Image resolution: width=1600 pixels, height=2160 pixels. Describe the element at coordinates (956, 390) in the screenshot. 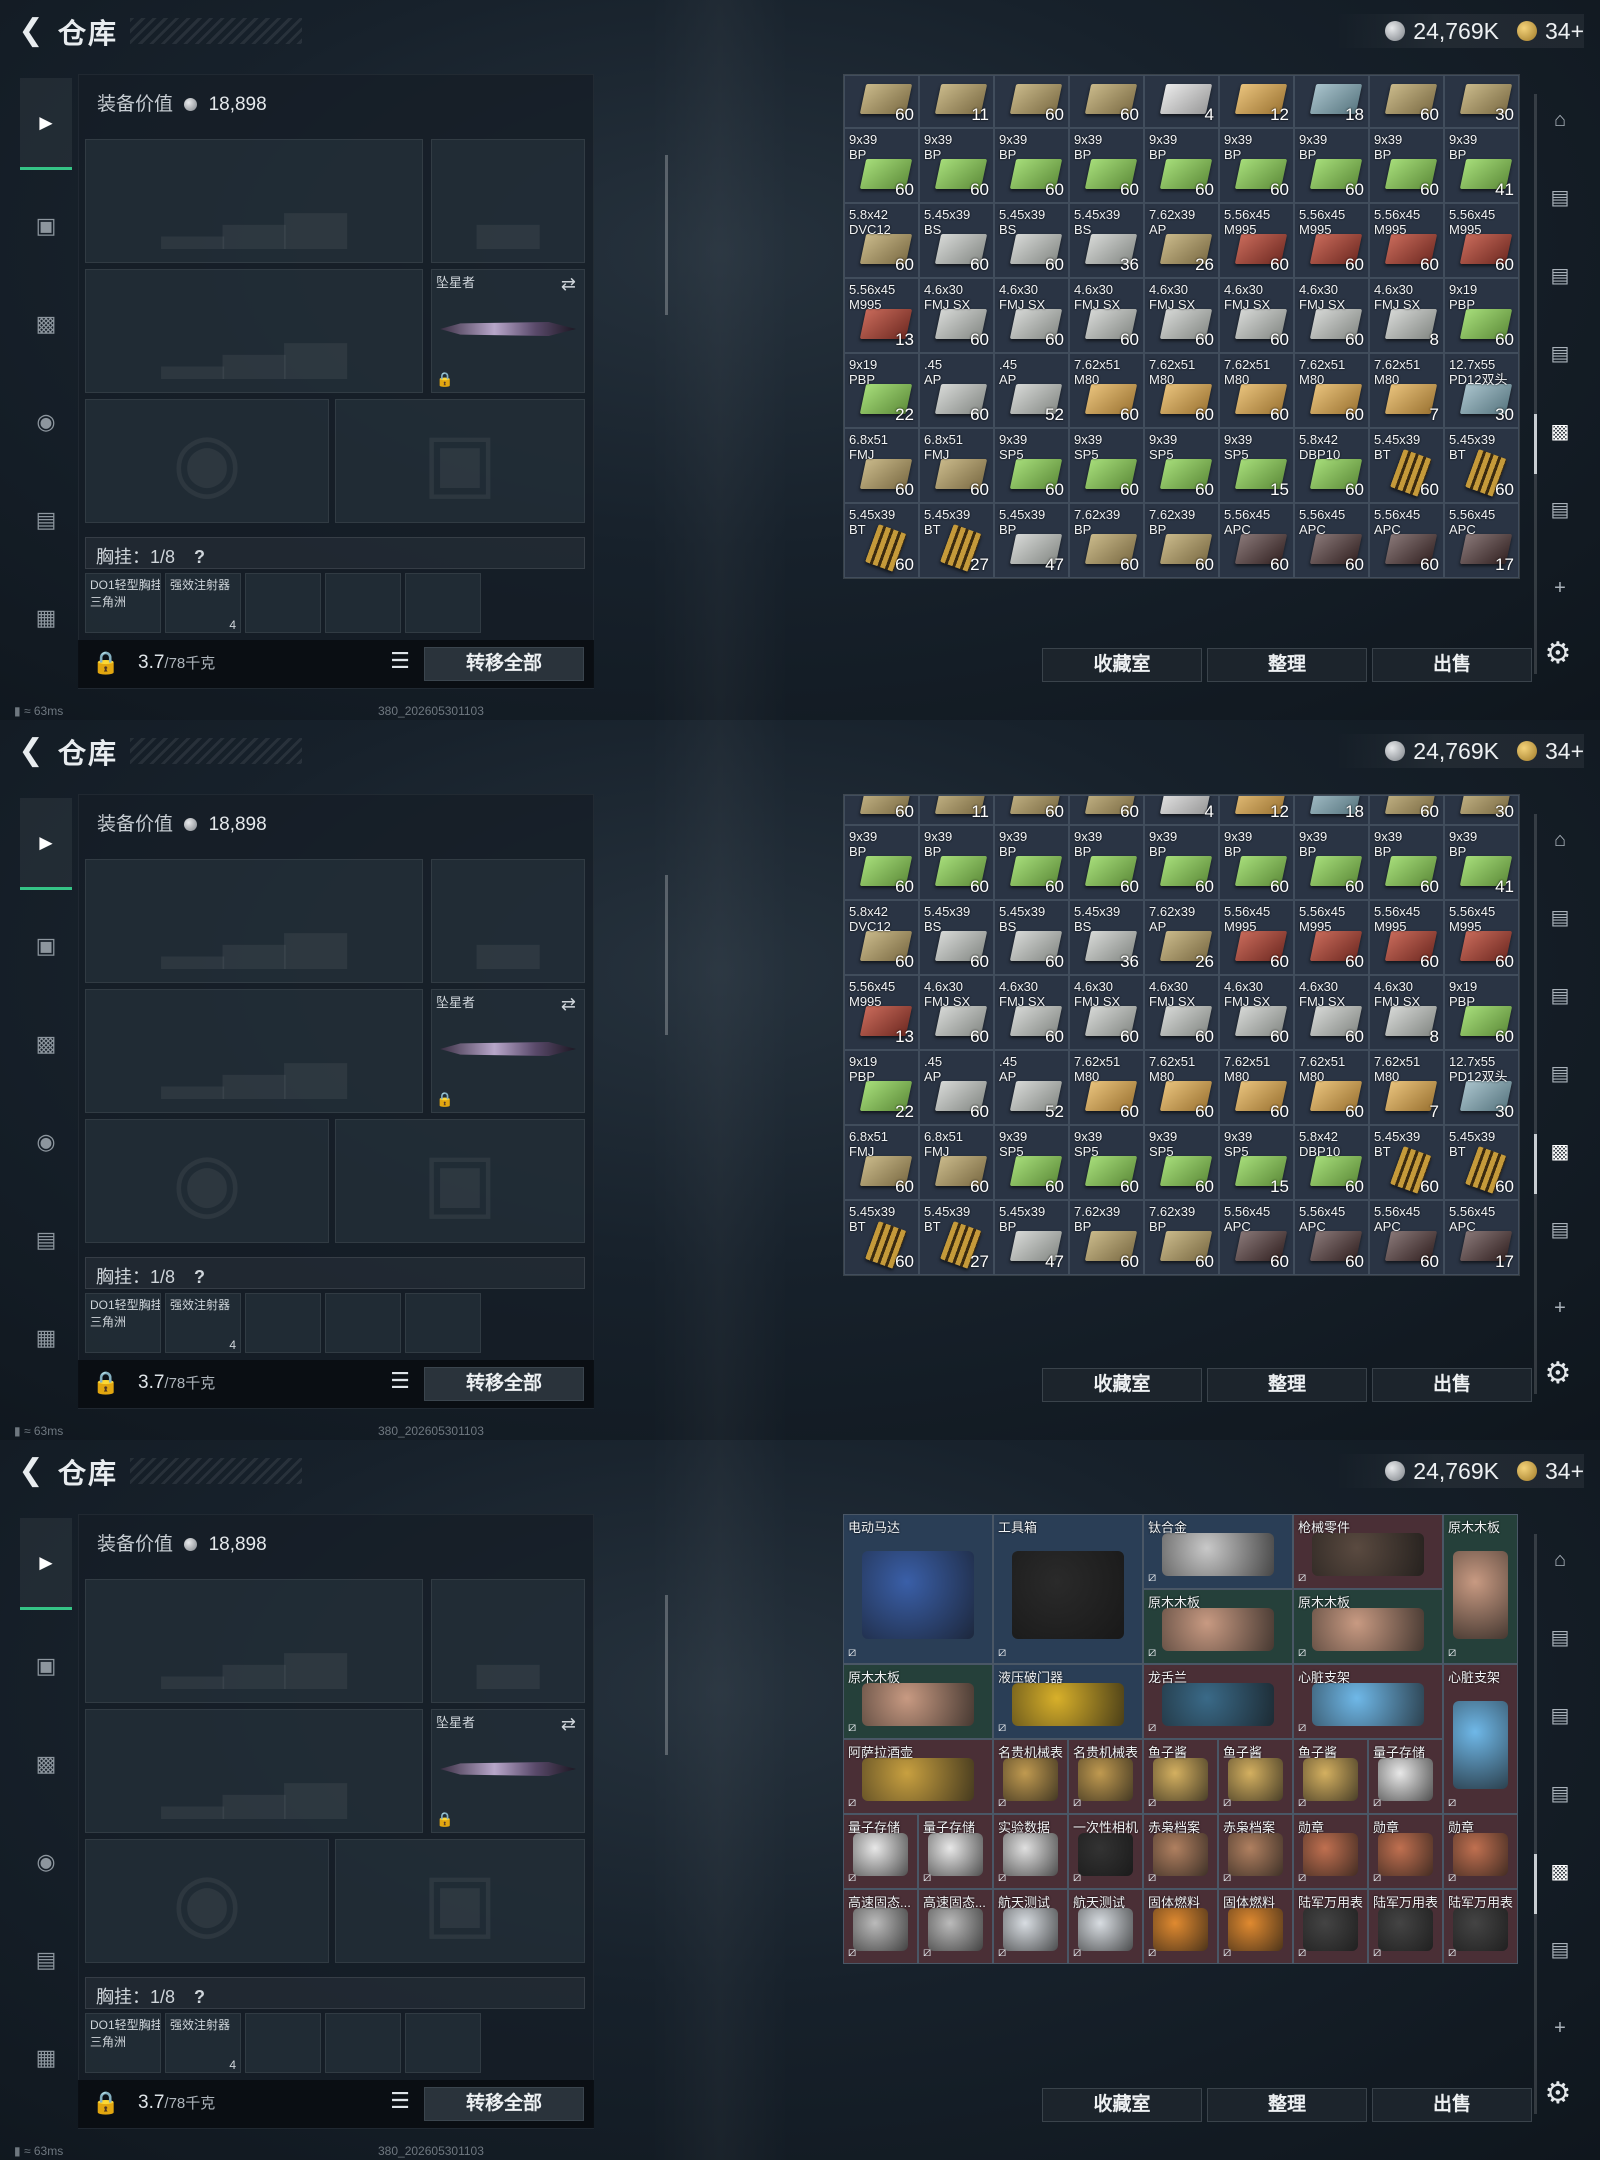

I see `ammo-item: .45 AP 60` at that location.